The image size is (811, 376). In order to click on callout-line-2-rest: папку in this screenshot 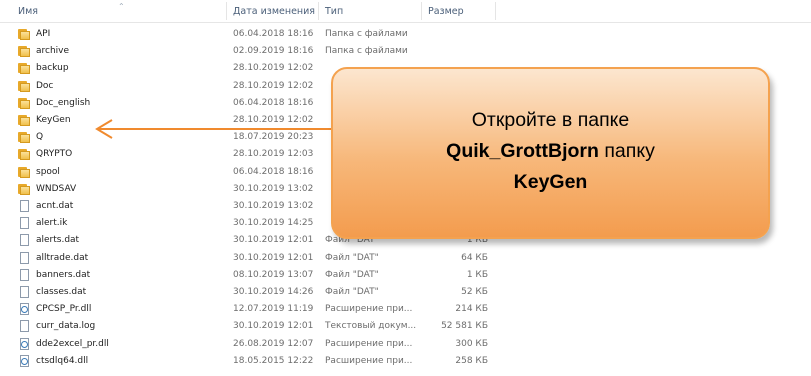, I will do `click(626, 151)`.